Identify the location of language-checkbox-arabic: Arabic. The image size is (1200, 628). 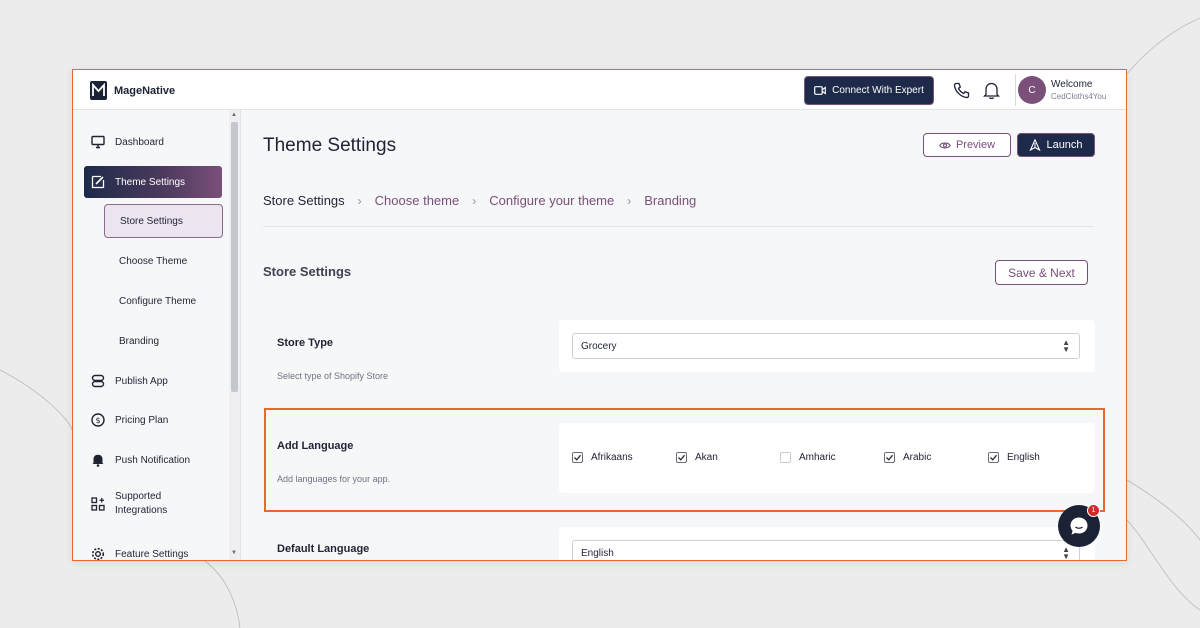
(907, 457).